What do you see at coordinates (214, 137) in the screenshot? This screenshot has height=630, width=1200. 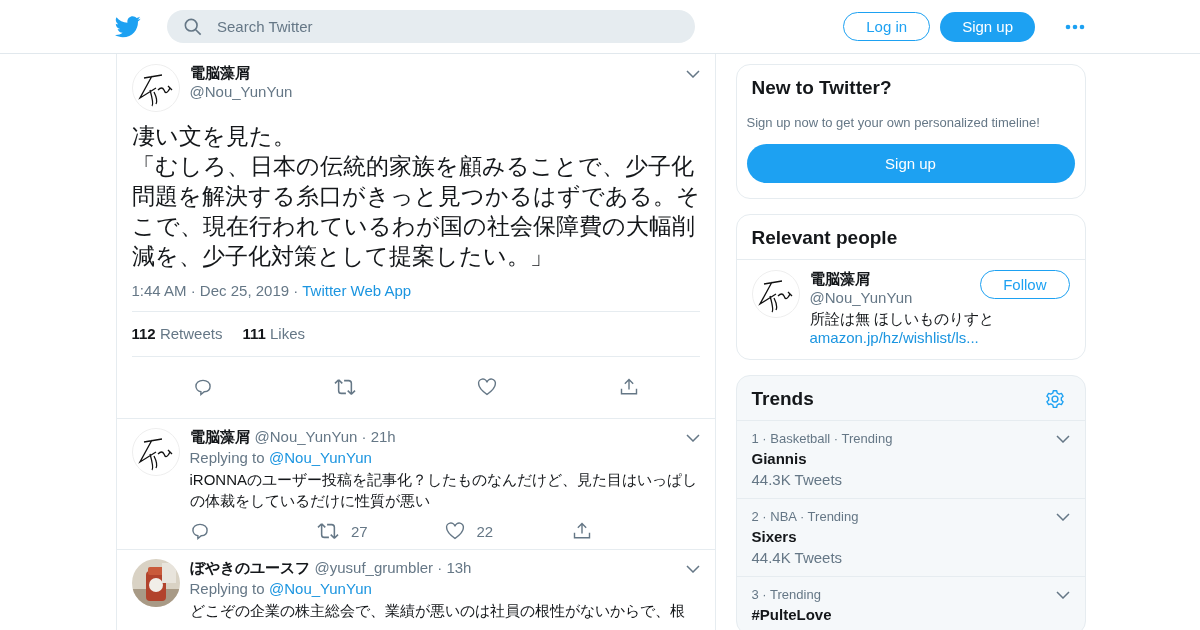 I see `tweet-text: 凄い文を見た。` at bounding box center [214, 137].